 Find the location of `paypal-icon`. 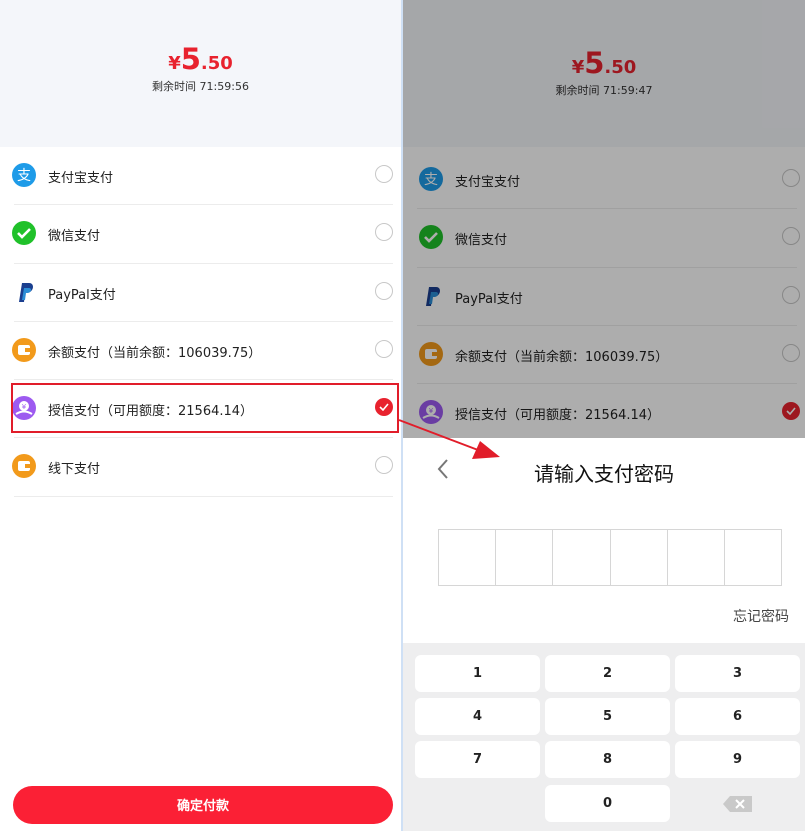

paypal-icon is located at coordinates (24, 292).